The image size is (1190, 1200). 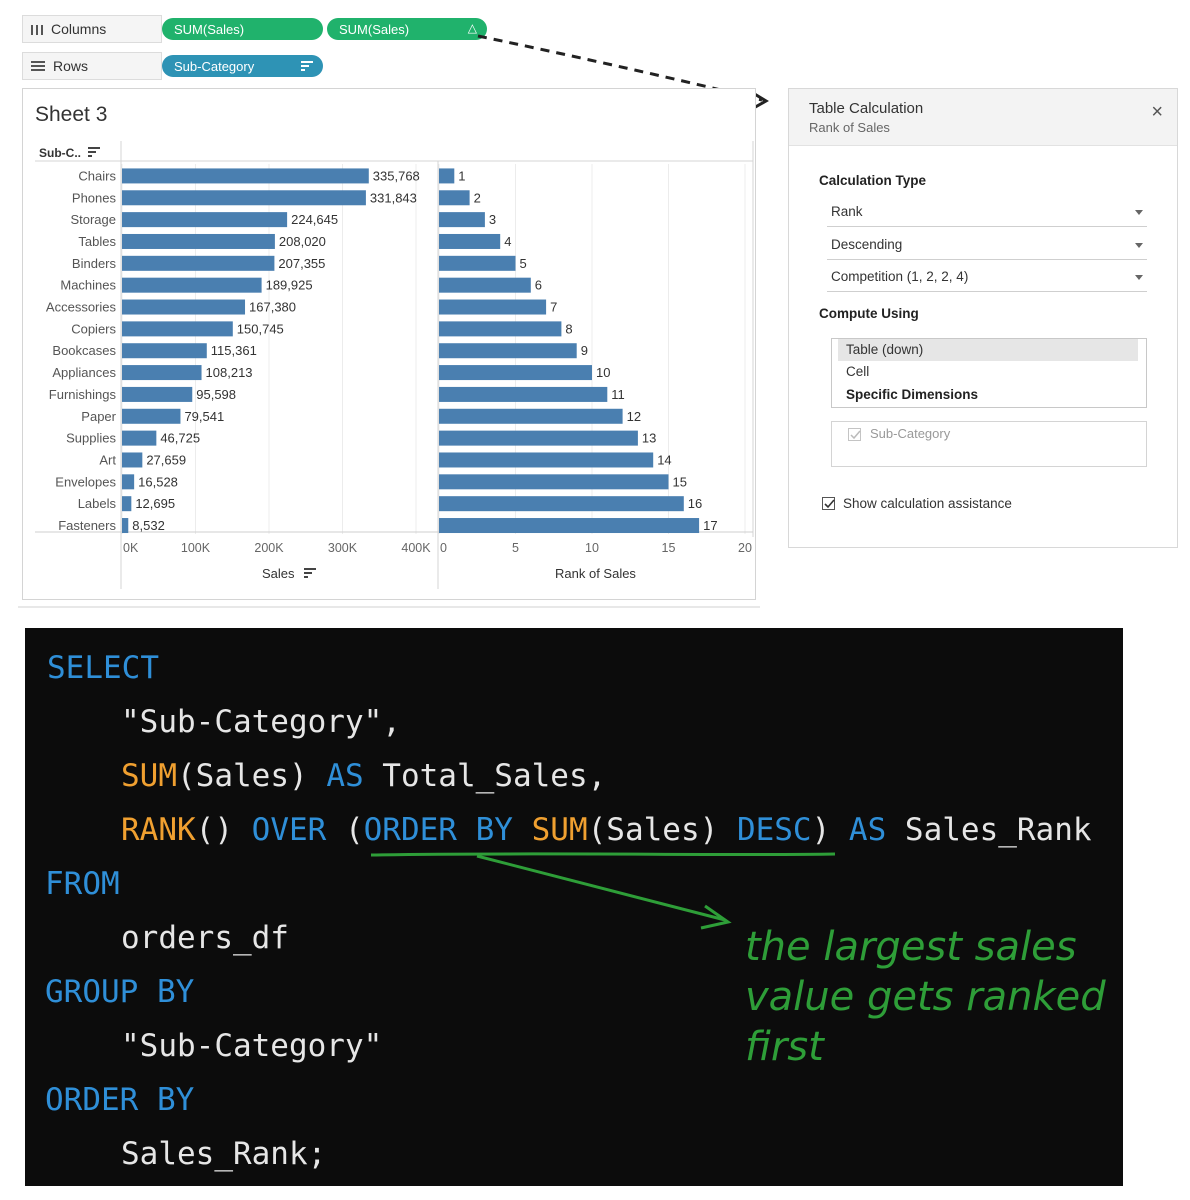 I want to click on sales-tick-label: 400K, so click(x=416, y=548).